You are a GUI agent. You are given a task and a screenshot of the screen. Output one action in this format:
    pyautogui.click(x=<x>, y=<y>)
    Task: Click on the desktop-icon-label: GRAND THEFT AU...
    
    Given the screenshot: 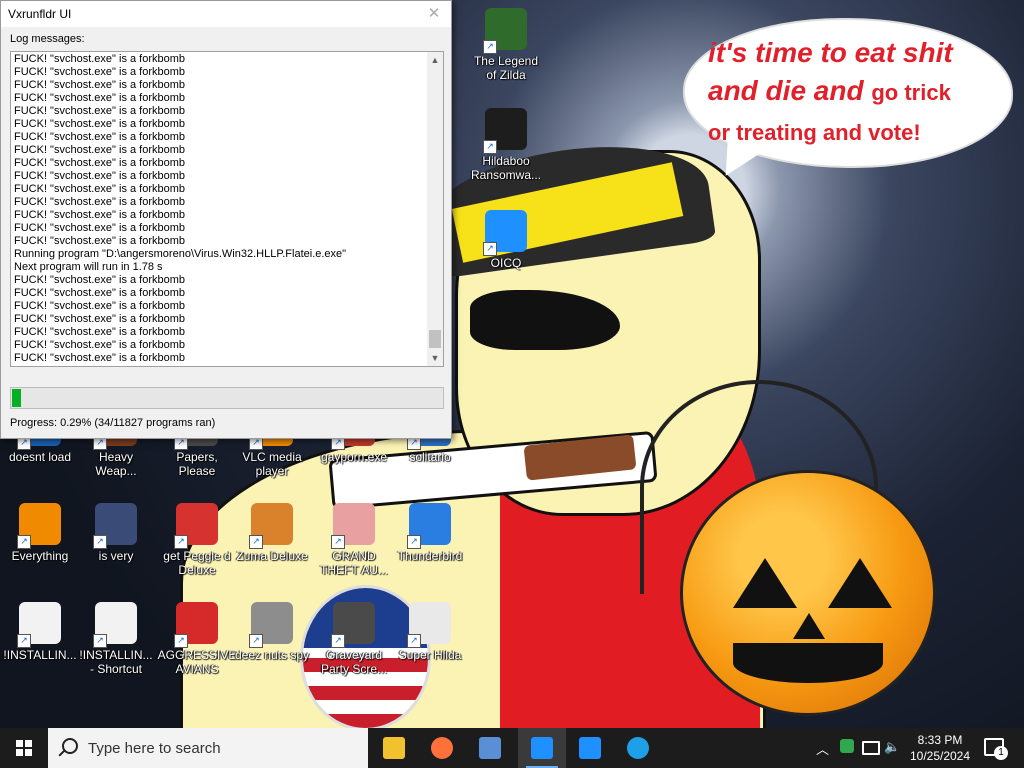 What is the action you would take?
    pyautogui.click(x=354, y=563)
    